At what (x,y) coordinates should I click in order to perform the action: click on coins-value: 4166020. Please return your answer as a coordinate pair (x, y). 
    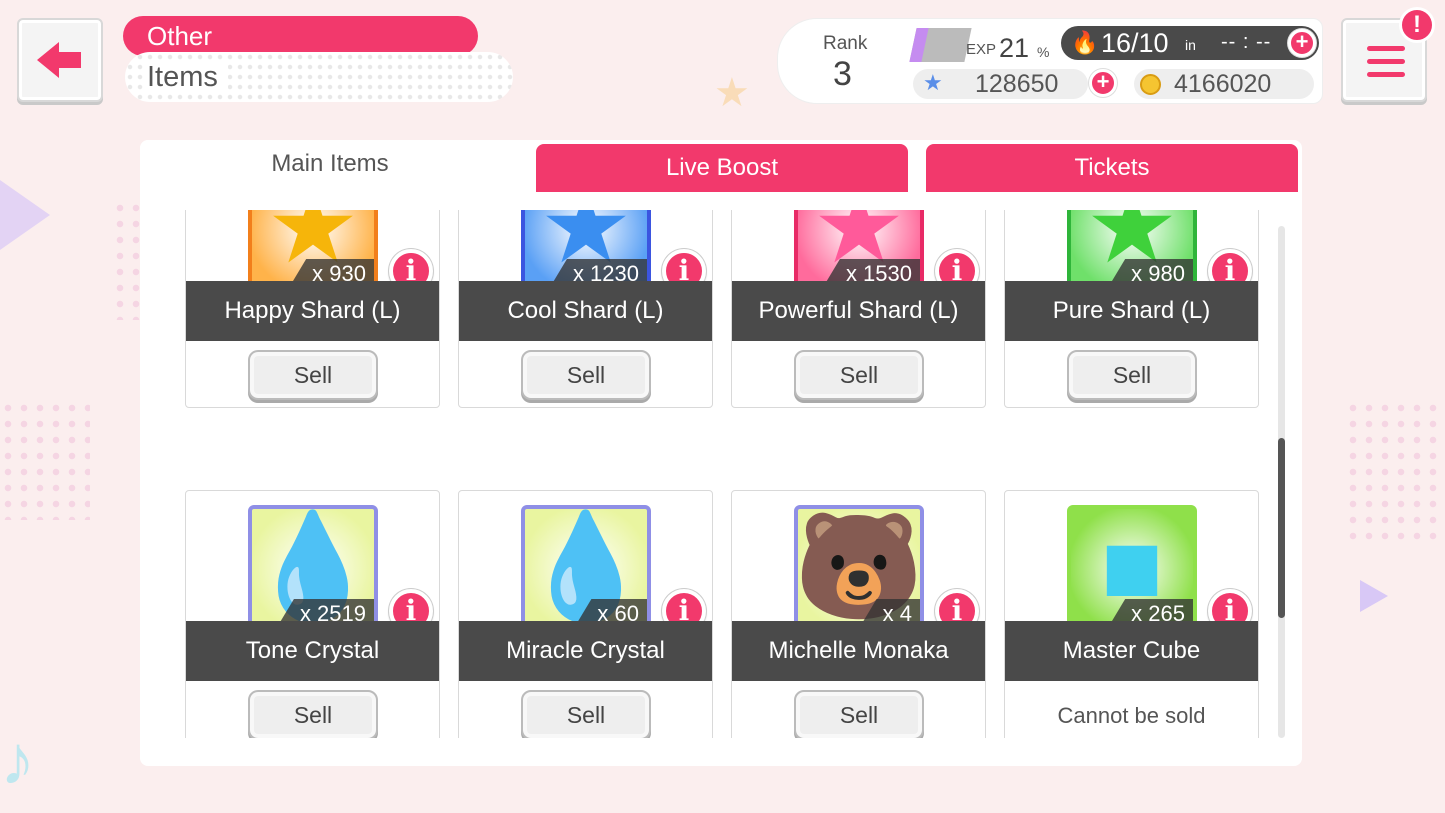
    Looking at the image, I should click on (1223, 84).